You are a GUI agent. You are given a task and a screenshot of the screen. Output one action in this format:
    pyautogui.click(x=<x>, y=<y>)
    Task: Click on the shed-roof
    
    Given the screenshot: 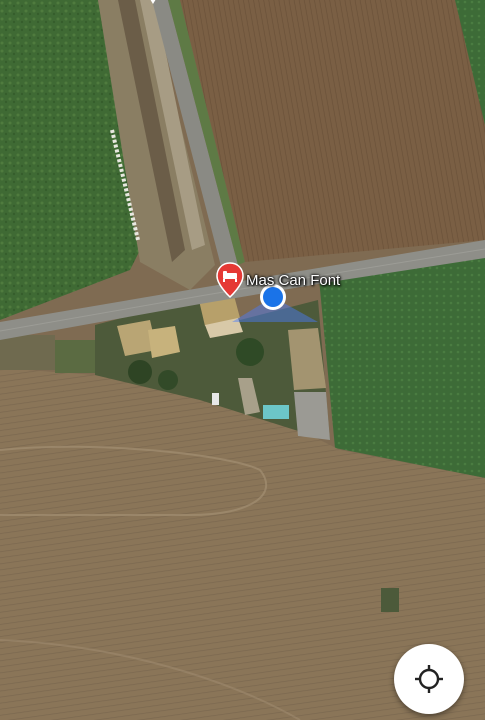 What is the action you would take?
    pyautogui.click(x=312, y=416)
    